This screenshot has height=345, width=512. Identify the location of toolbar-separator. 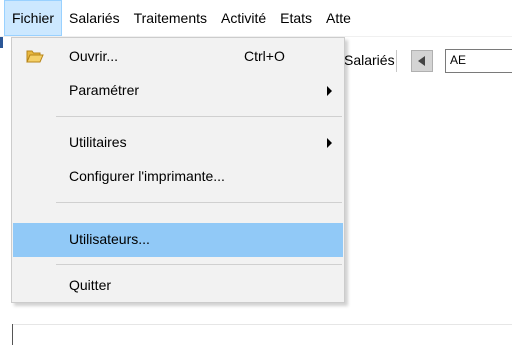
(396, 61).